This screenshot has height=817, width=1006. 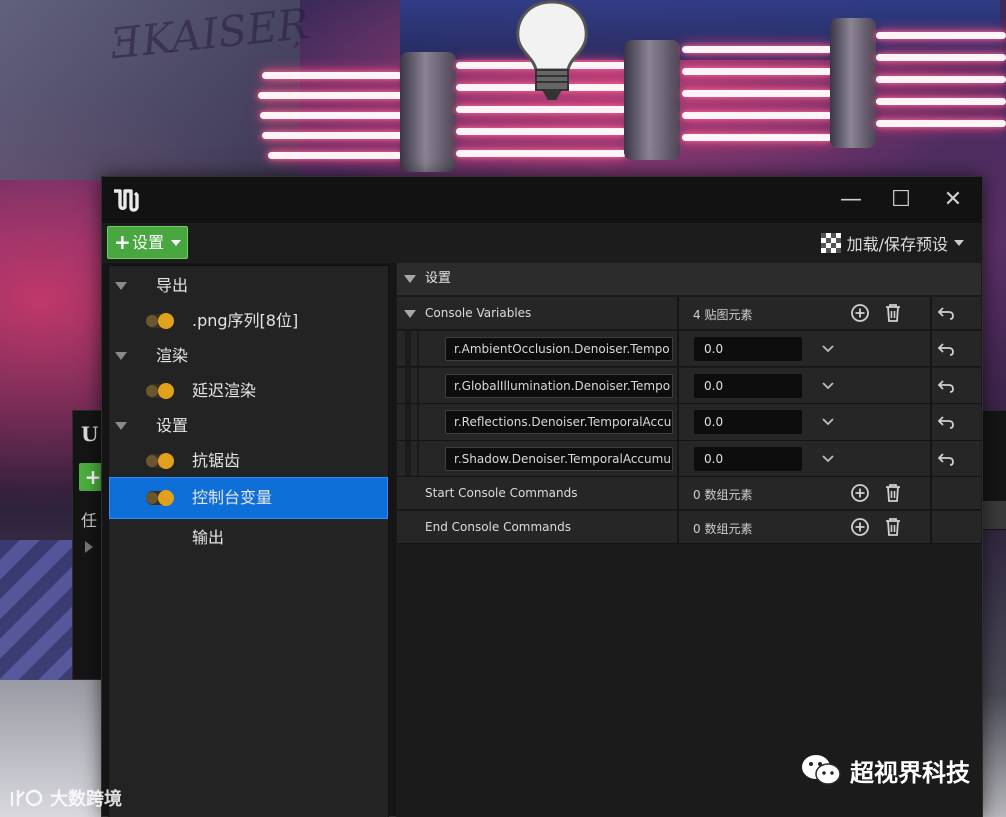 What do you see at coordinates (248, 426) in the screenshot?
I see `category-settings: 设置` at bounding box center [248, 426].